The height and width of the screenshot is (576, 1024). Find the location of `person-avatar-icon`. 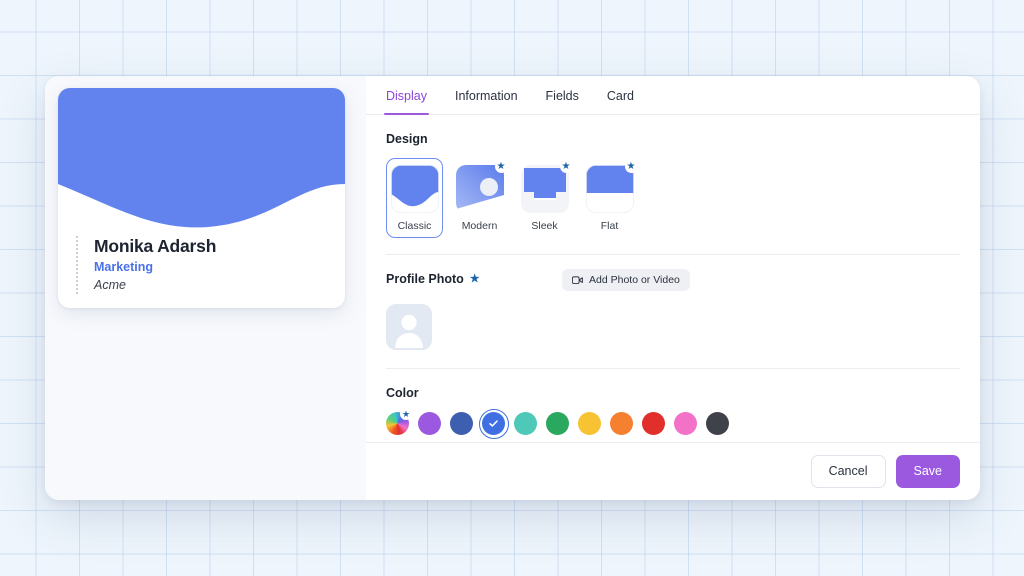

person-avatar-icon is located at coordinates (409, 331).